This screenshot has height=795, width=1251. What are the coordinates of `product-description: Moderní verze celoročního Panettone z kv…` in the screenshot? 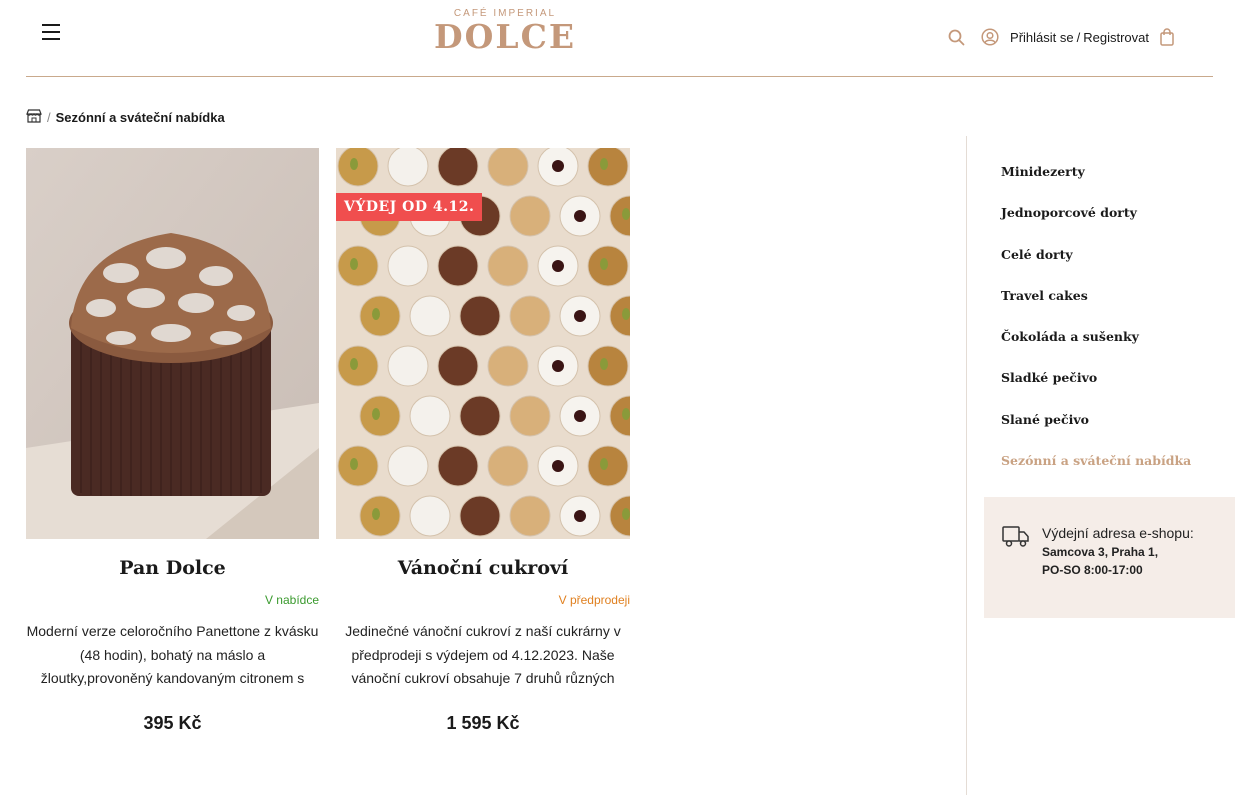 It's located at (172, 654).